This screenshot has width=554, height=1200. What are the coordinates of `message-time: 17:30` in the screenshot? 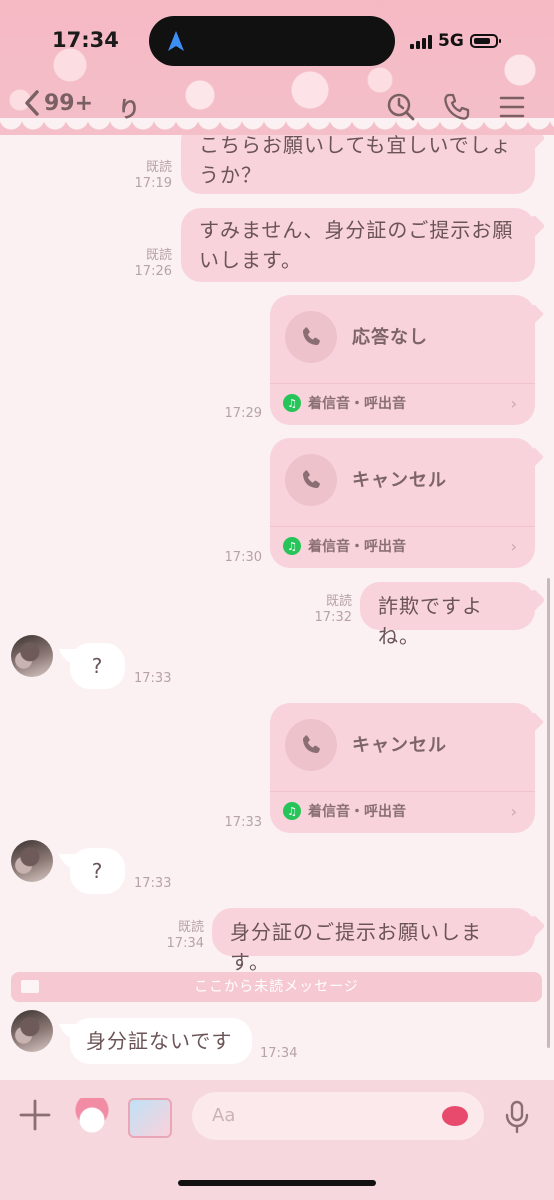 It's located at (243, 557).